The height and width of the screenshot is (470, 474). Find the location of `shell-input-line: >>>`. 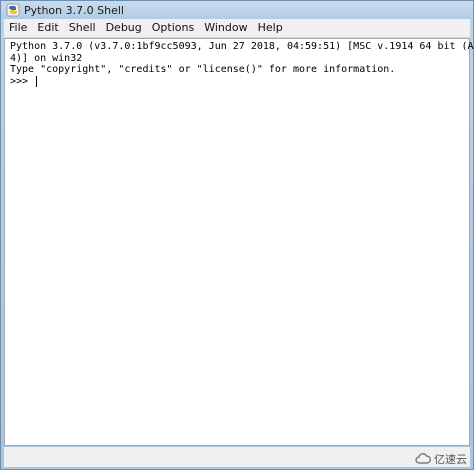

shell-input-line: >>> is located at coordinates (239, 82).